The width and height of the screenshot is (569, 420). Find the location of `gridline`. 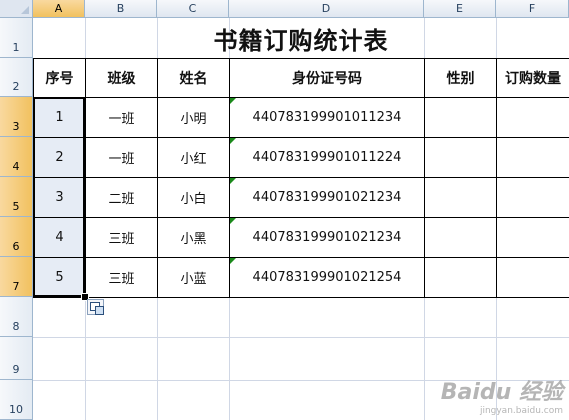

gridline is located at coordinates (301, 337).